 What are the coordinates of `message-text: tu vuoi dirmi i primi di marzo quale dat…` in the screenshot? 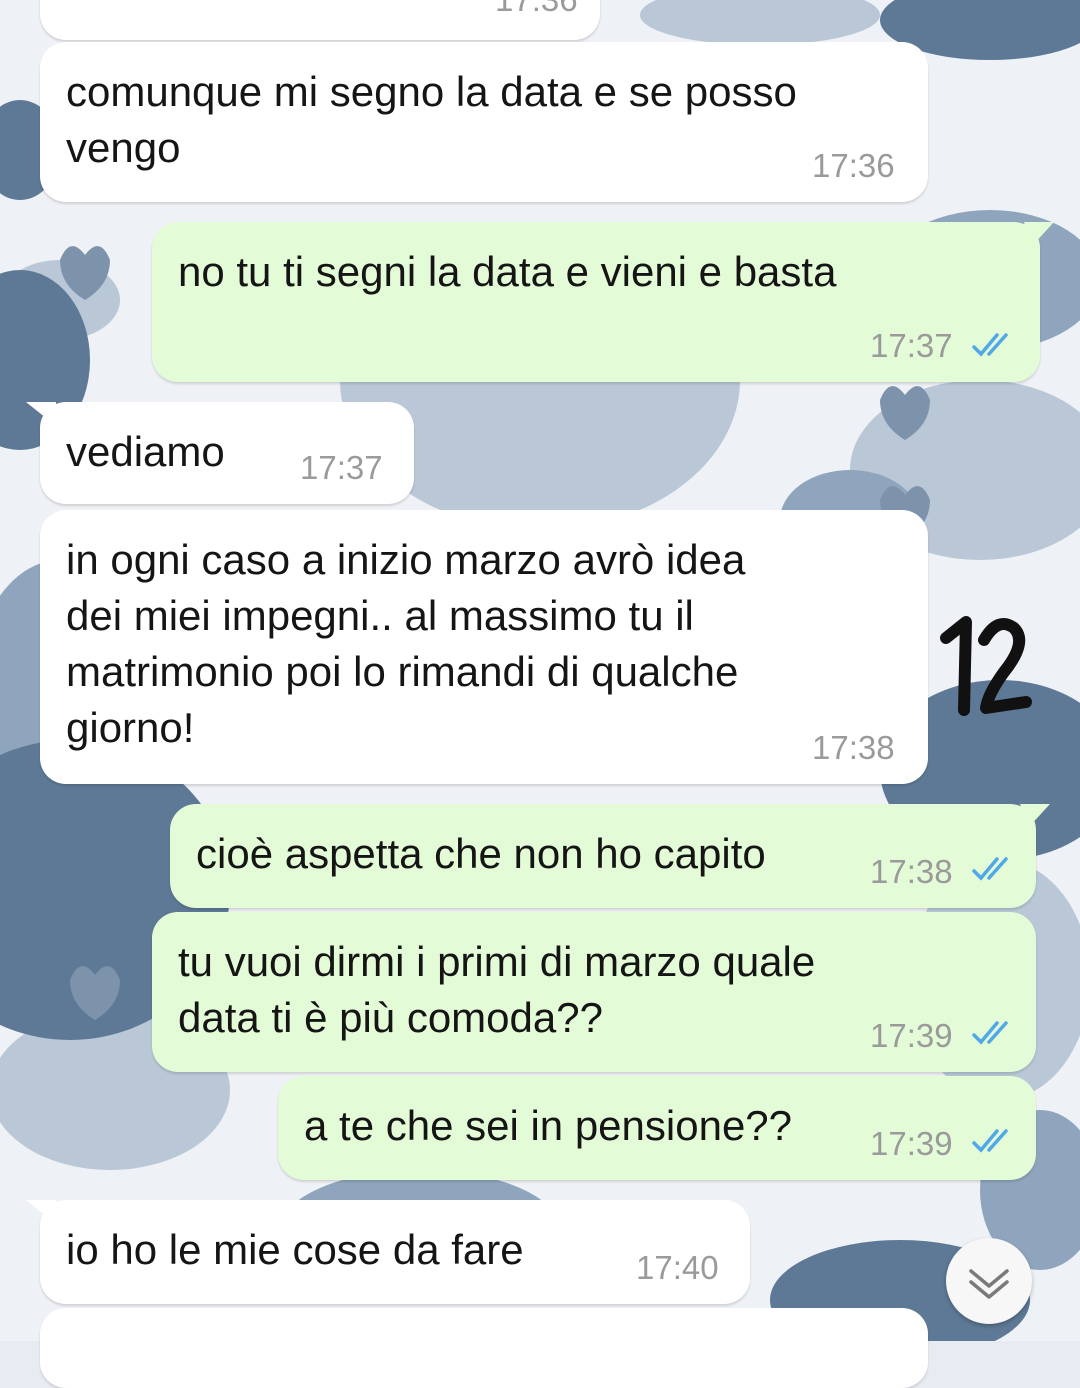 It's located at (497, 989).